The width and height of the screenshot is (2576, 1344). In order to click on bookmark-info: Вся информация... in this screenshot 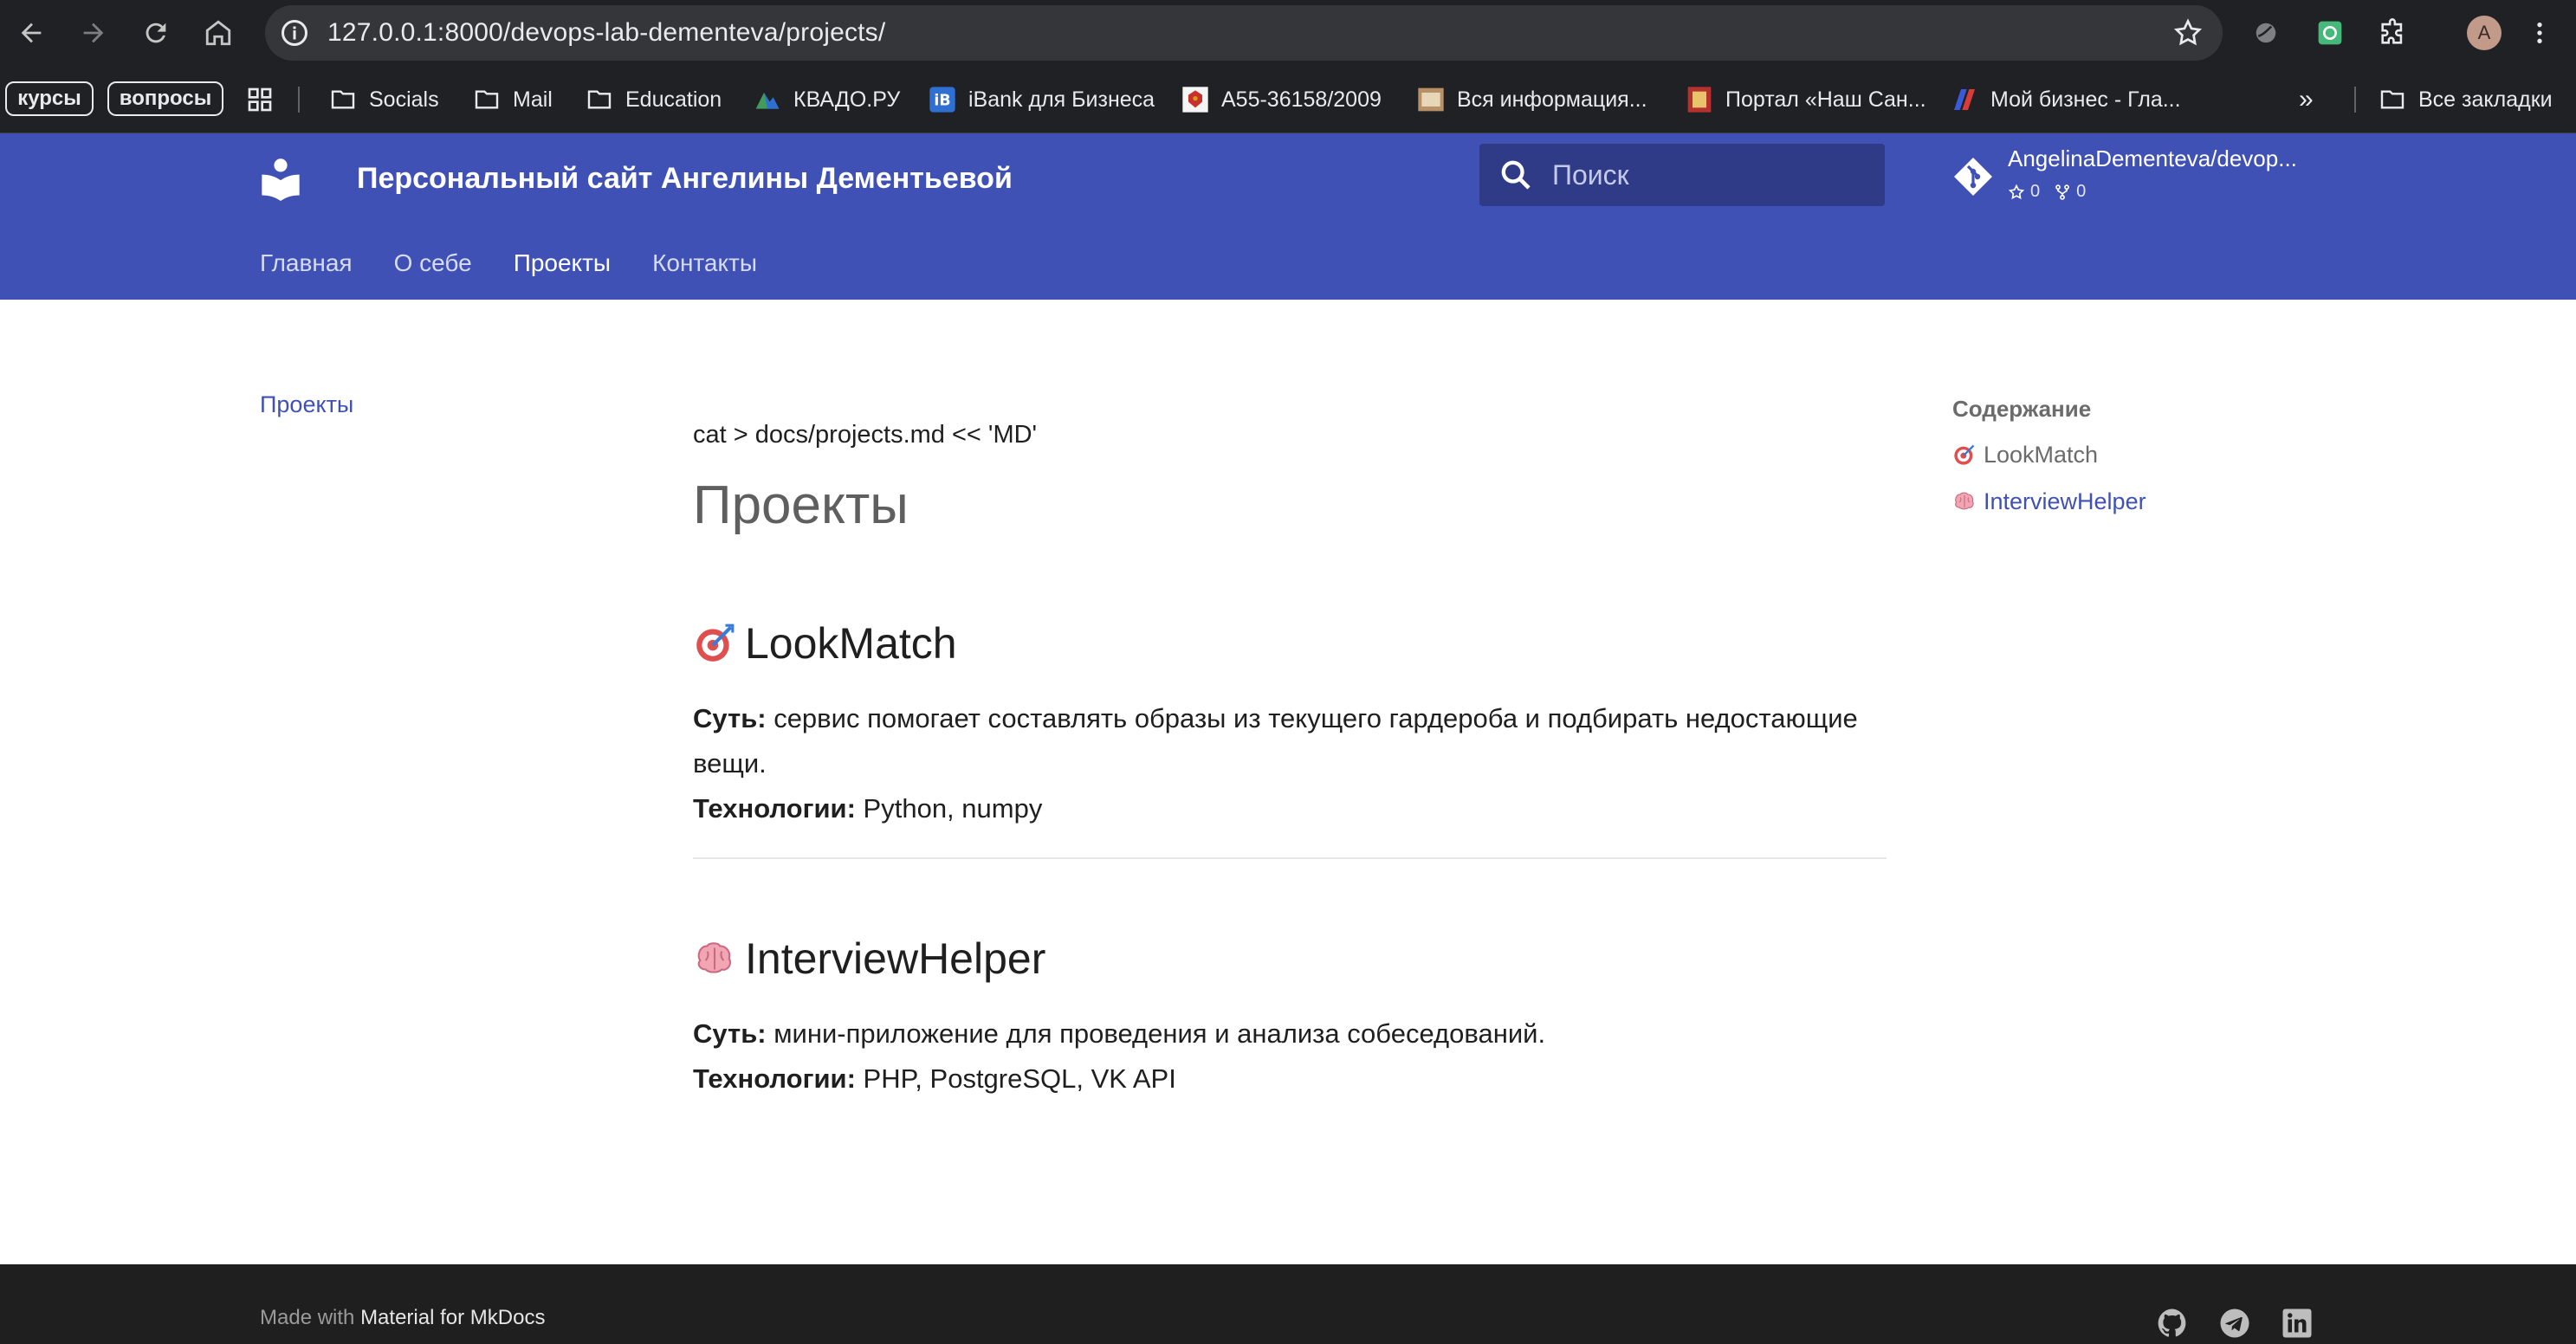, I will do `click(1532, 99)`.